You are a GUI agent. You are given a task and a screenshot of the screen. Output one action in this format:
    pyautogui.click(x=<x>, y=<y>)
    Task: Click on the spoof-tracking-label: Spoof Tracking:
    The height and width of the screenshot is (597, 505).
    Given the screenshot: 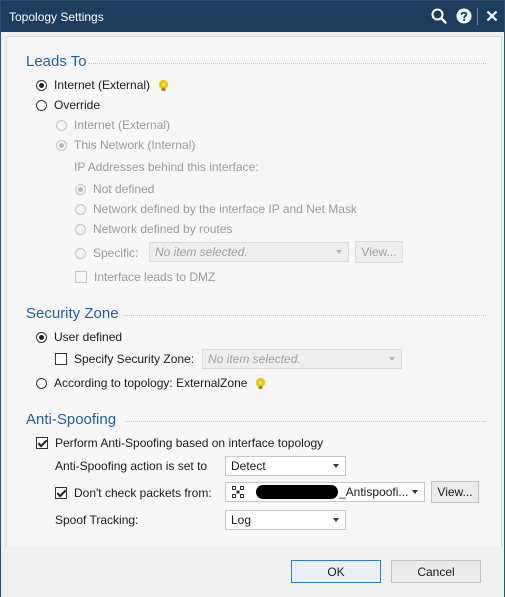 What is the action you would take?
    pyautogui.click(x=97, y=520)
    